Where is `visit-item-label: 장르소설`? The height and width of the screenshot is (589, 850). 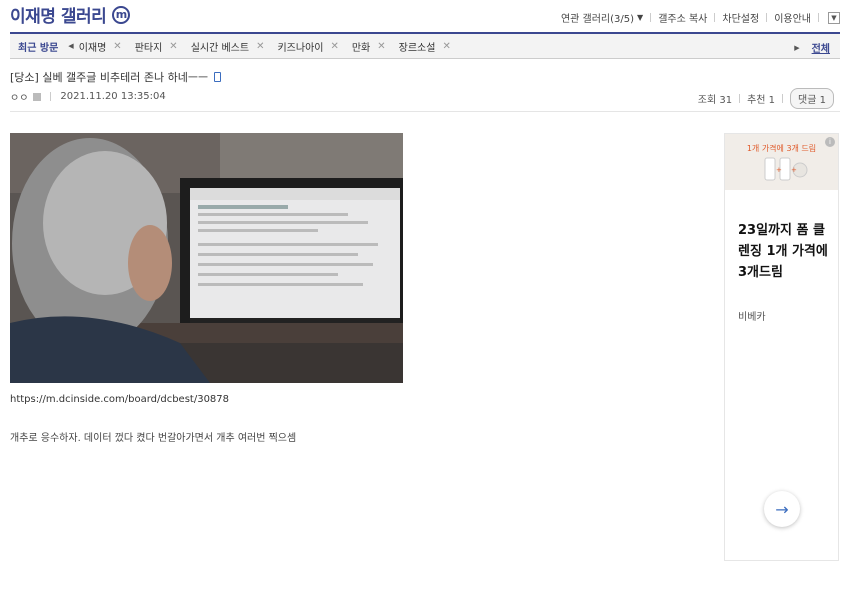 visit-item-label: 장르소설 is located at coordinates (417, 46).